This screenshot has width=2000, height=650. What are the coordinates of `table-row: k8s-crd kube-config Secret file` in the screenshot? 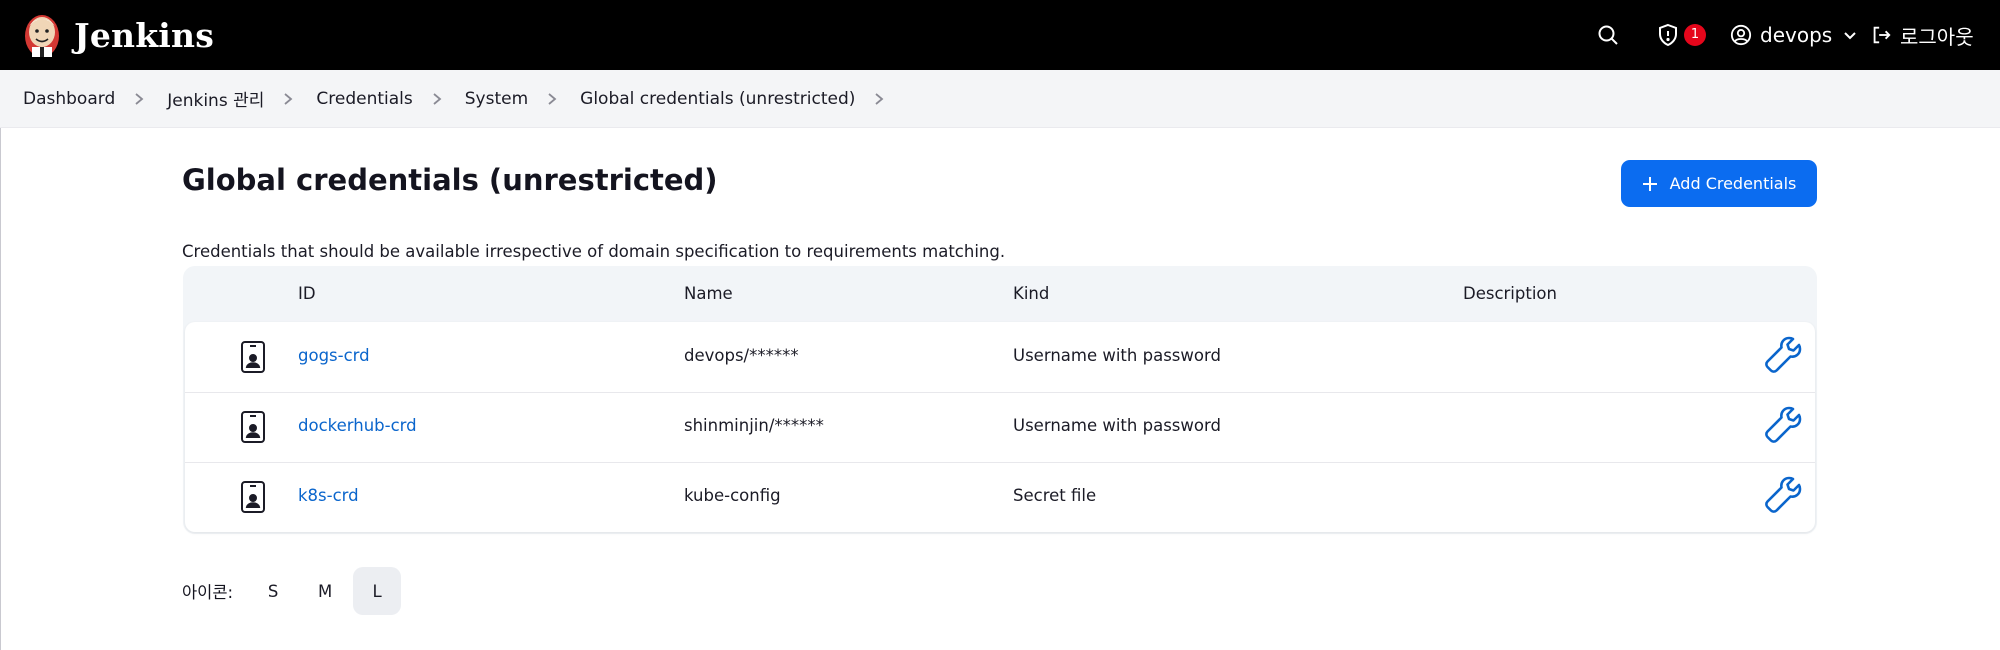 It's located at (1000, 497).